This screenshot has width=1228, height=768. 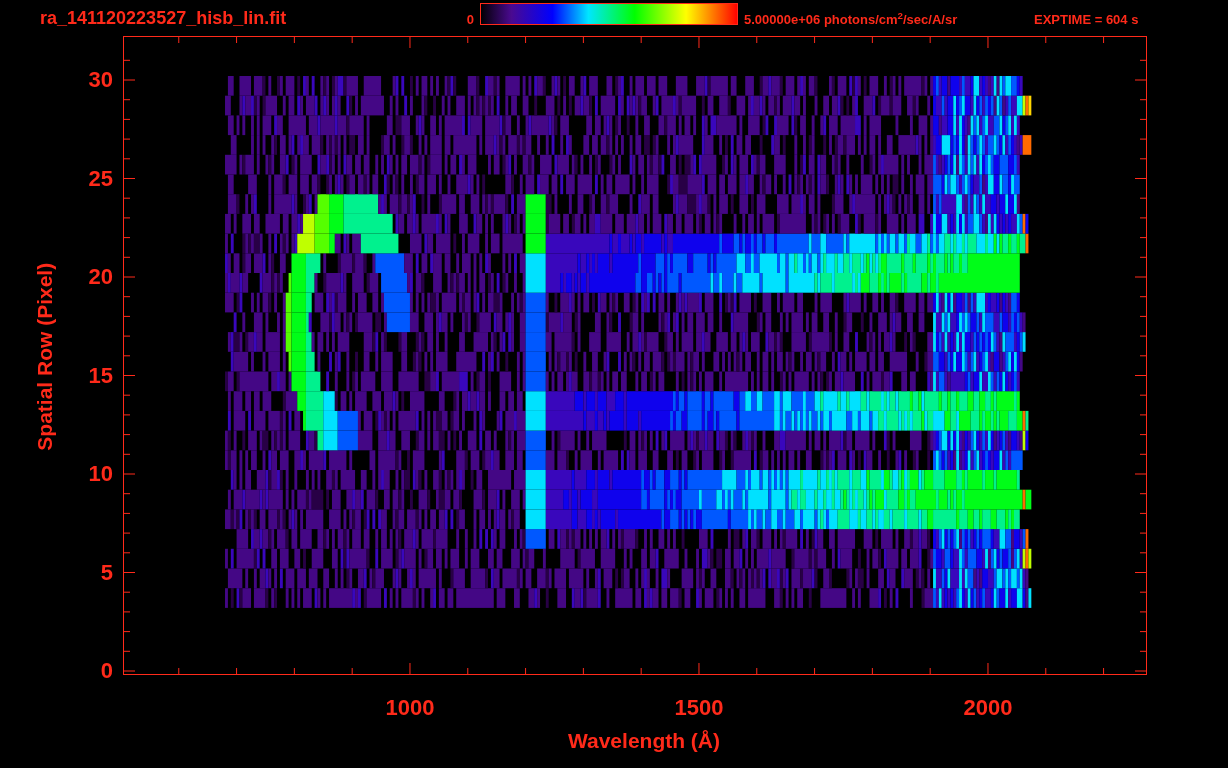 I want to click on y-tick-label: 0, so click(x=106, y=671).